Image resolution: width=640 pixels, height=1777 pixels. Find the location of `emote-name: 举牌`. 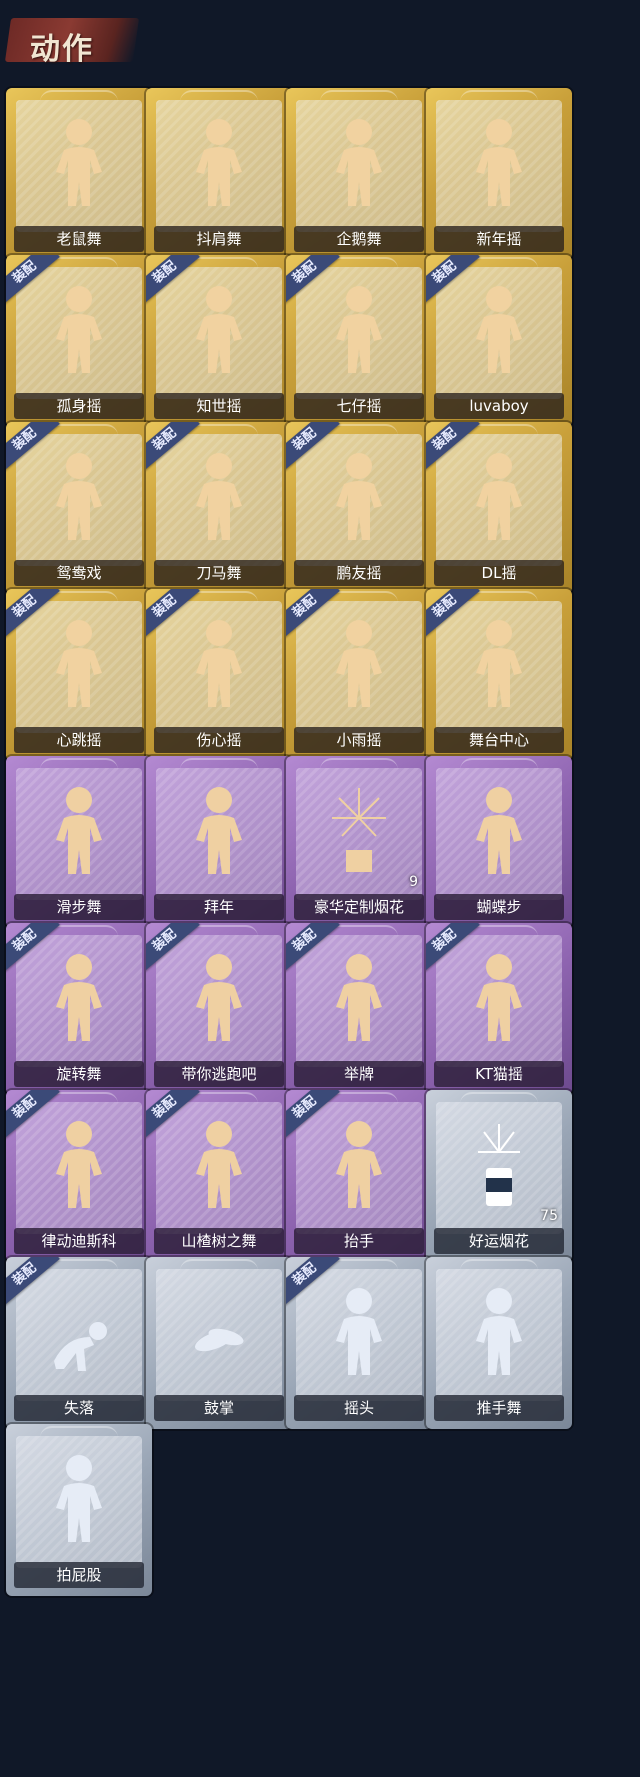

emote-name: 举牌 is located at coordinates (359, 1074).